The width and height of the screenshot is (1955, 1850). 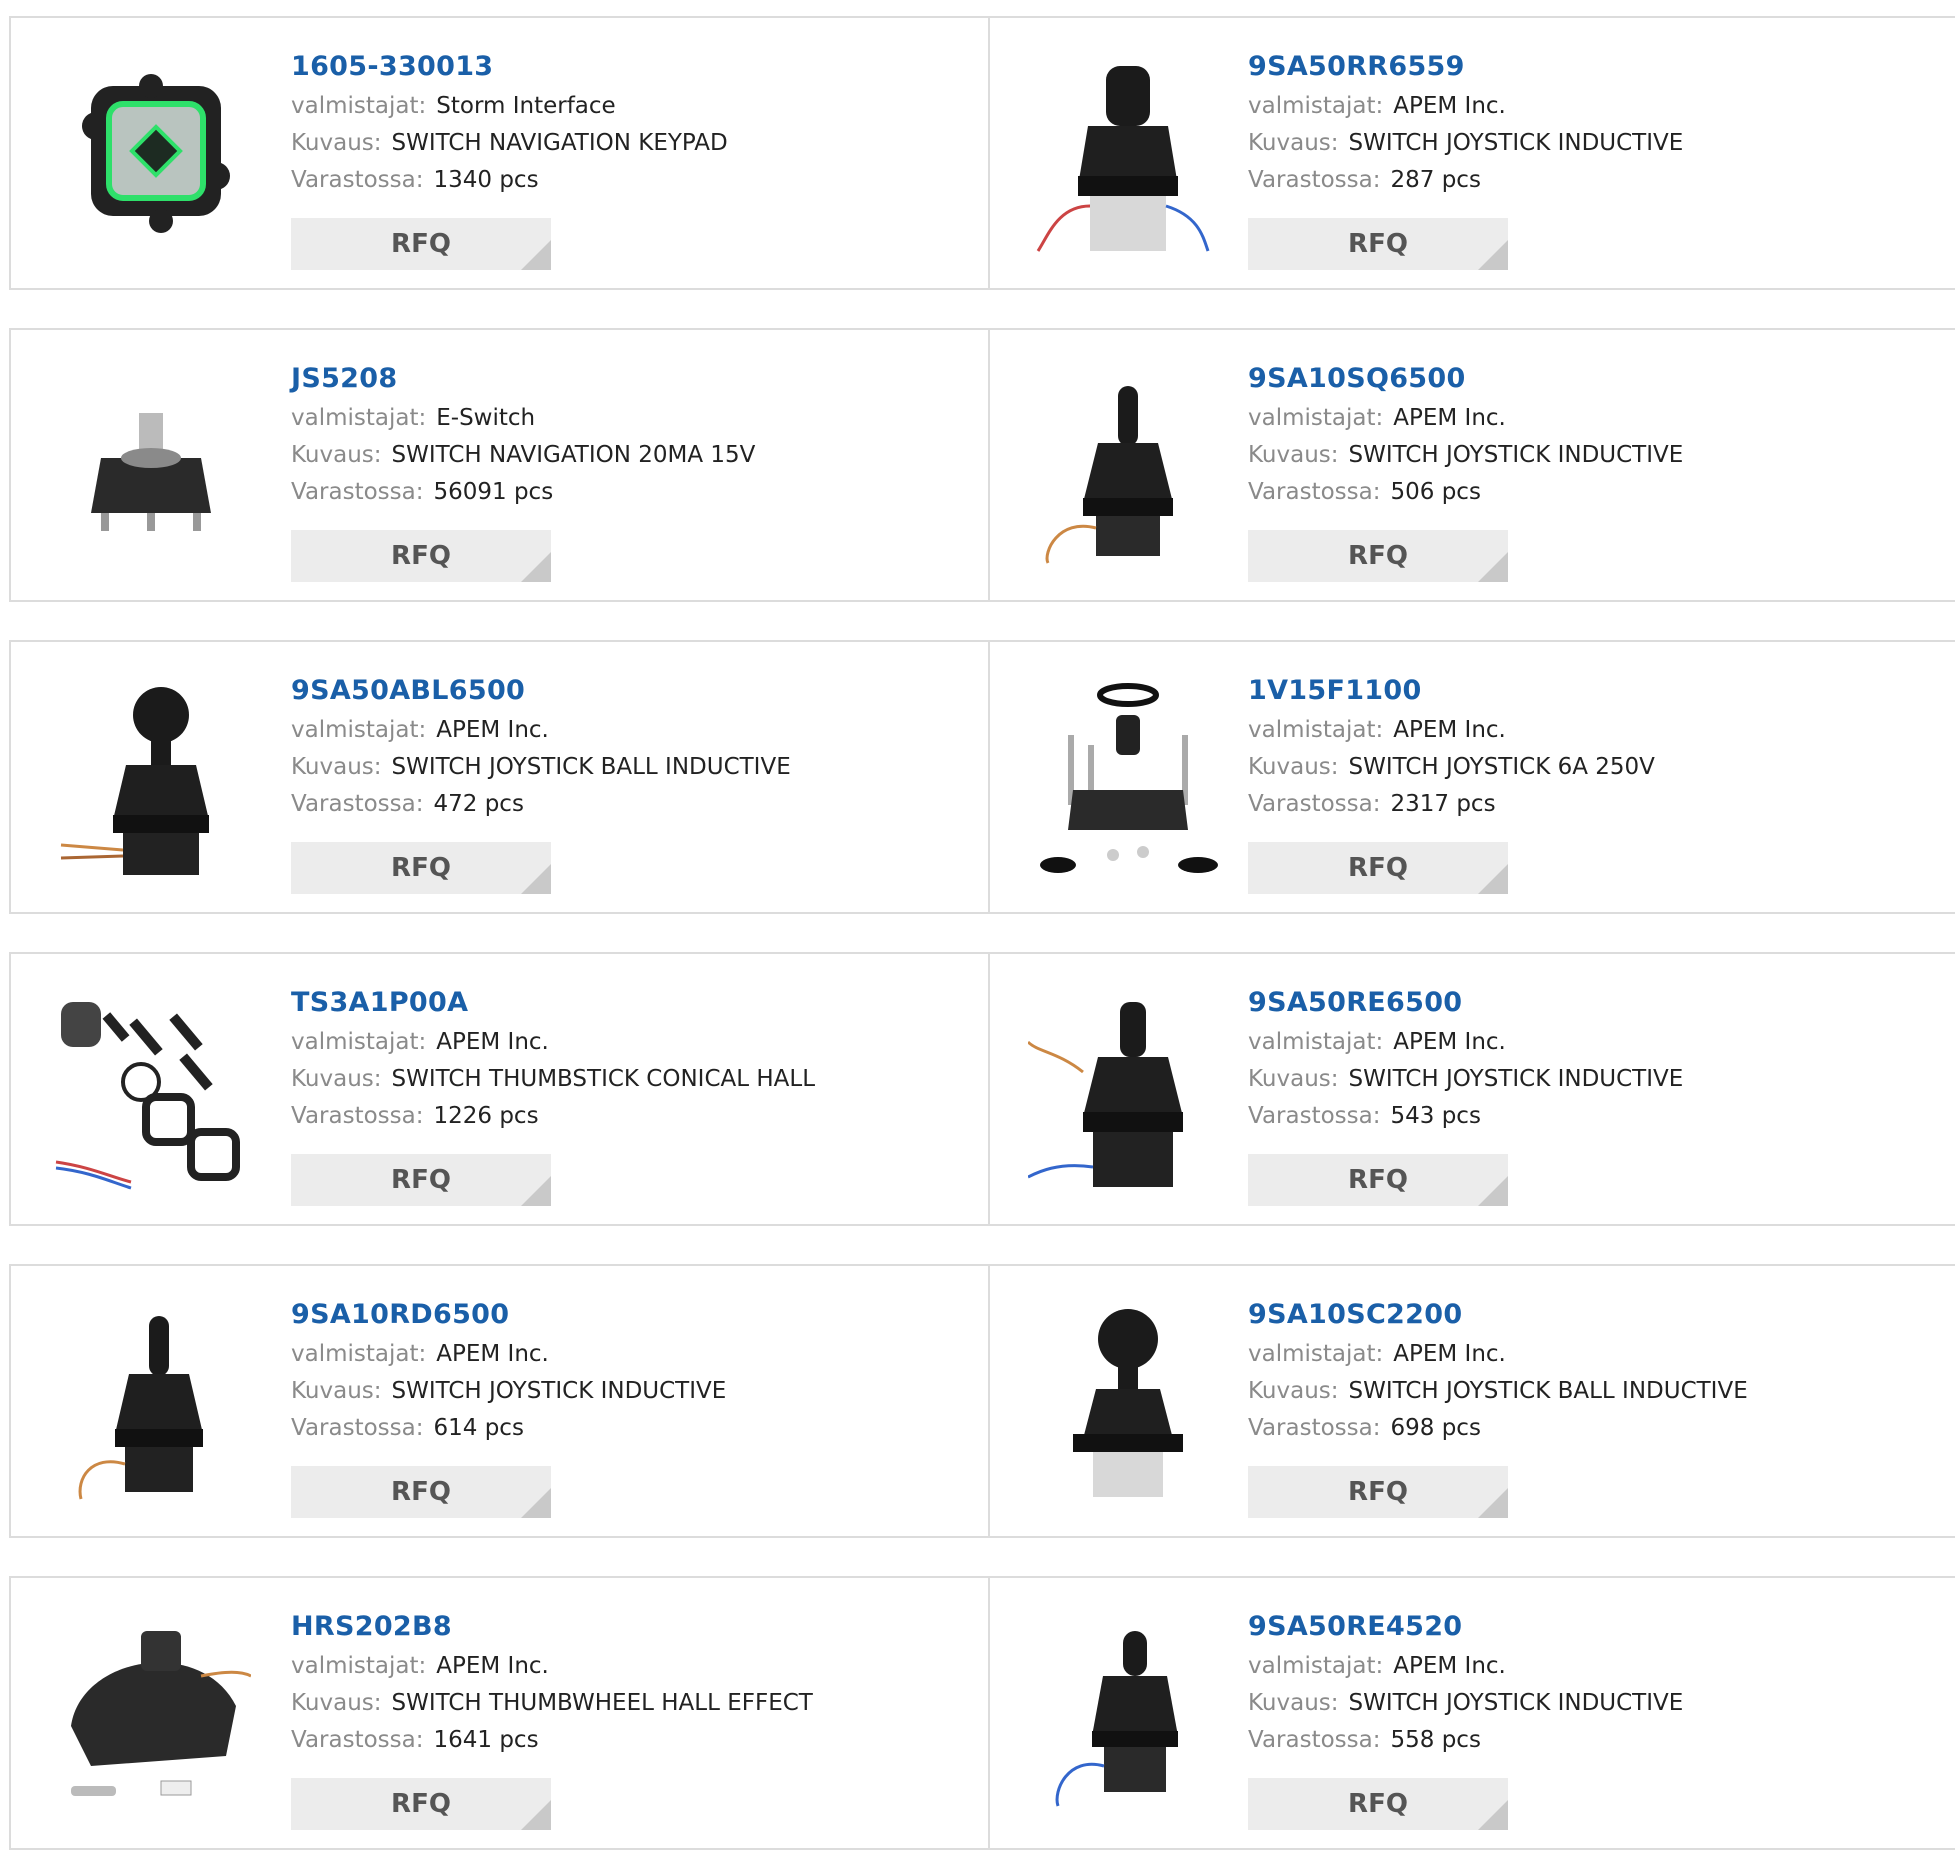 I want to click on stock-value: 698 pcs, so click(x=1435, y=1428).